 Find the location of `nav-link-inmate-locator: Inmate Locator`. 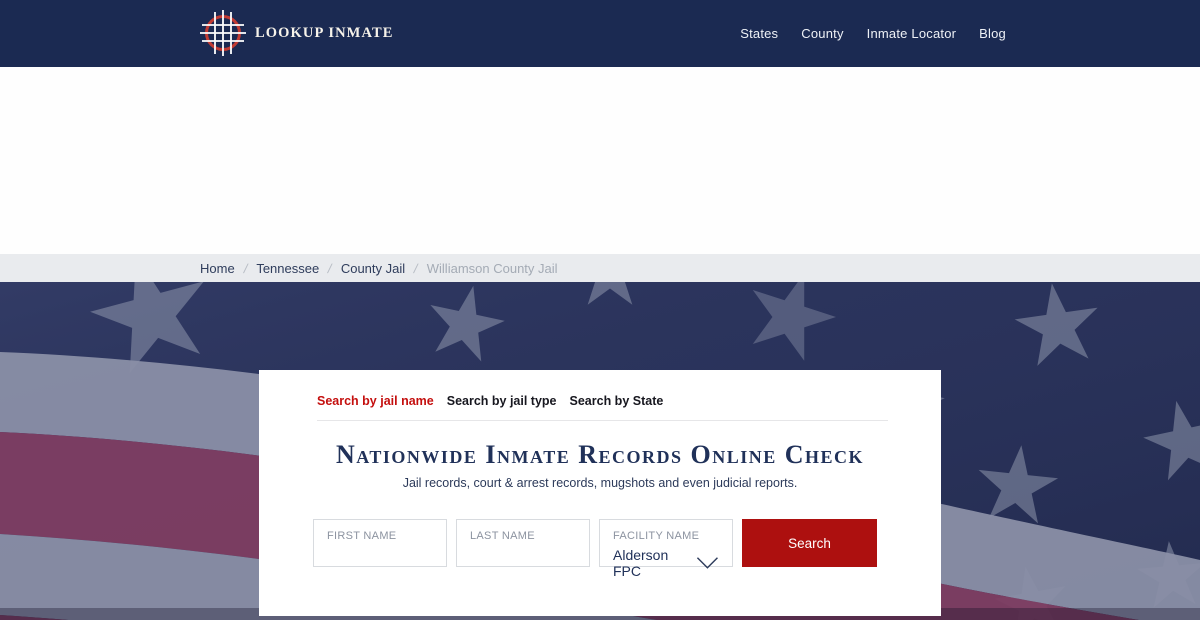

nav-link-inmate-locator: Inmate Locator is located at coordinates (912, 33).